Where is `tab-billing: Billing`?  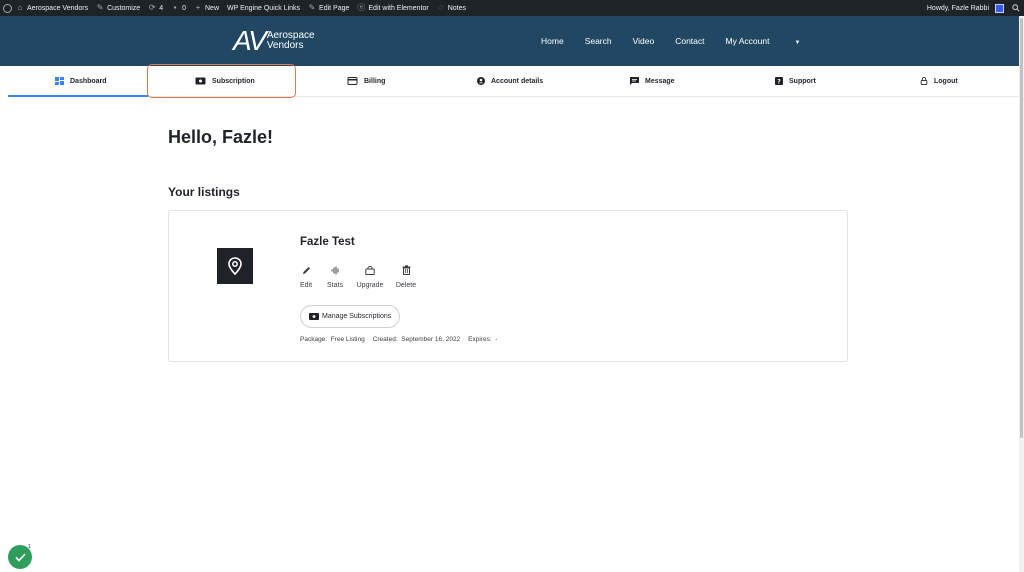 tab-billing: Billing is located at coordinates (366, 81).